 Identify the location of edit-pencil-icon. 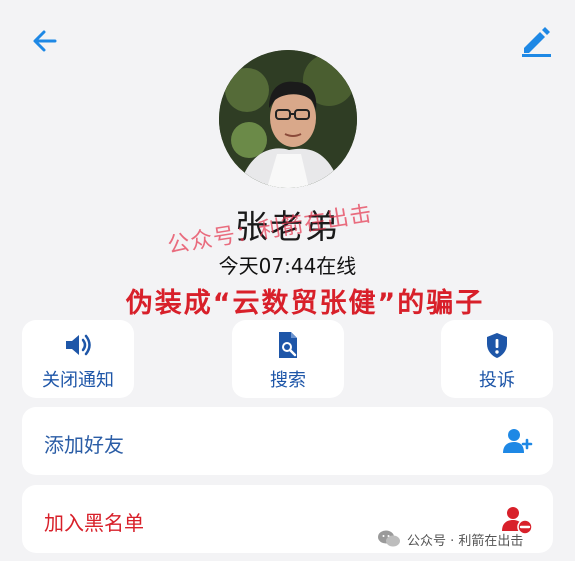
(536, 42).